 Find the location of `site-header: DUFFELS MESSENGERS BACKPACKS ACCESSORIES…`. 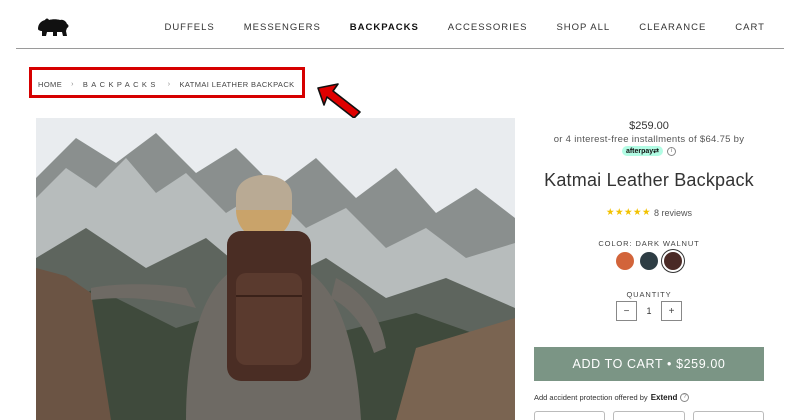

site-header: DUFFELS MESSENGERS BACKPACKS ACCESSORIES… is located at coordinates (400, 24).